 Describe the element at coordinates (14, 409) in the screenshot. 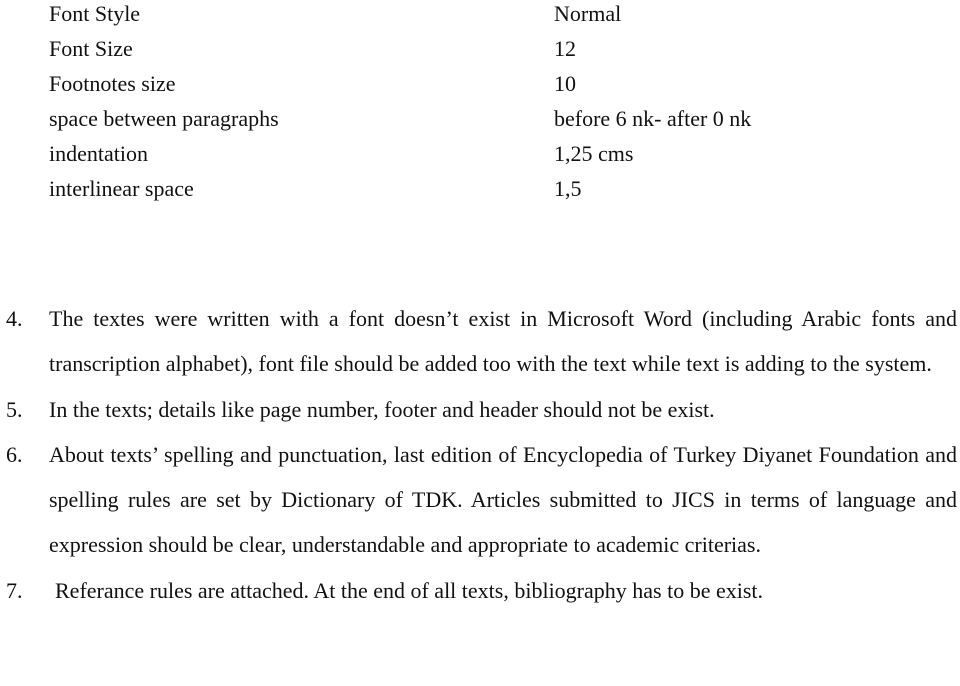

I see `list-item-number: 5.` at that location.